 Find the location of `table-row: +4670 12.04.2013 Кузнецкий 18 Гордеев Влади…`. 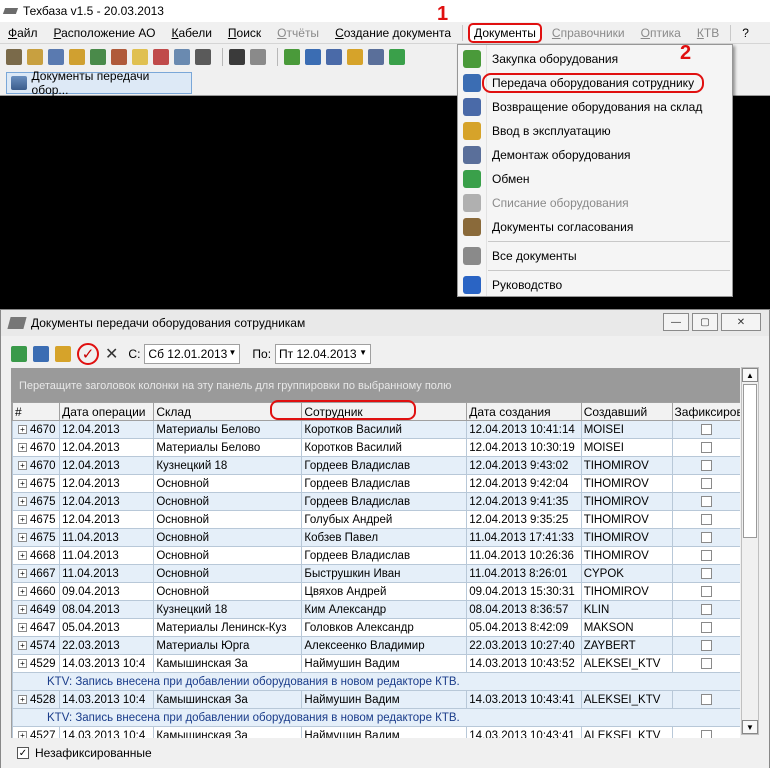

table-row: +4670 12.04.2013 Кузнецкий 18 Гордеев Влади… is located at coordinates (376, 465).